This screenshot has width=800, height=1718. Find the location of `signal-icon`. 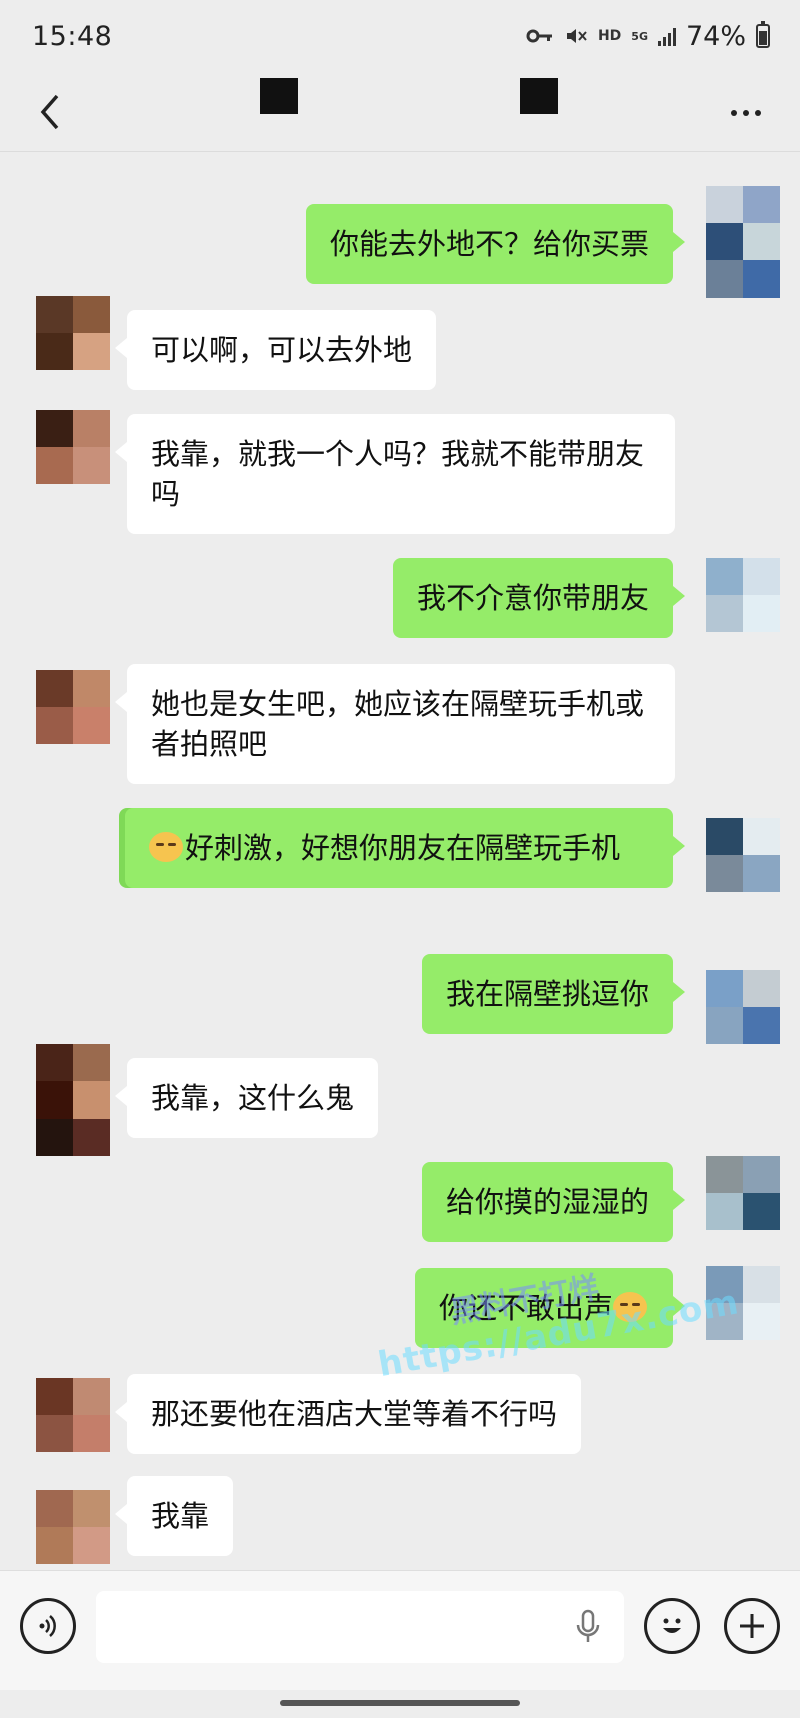

signal-icon is located at coordinates (666, 36).